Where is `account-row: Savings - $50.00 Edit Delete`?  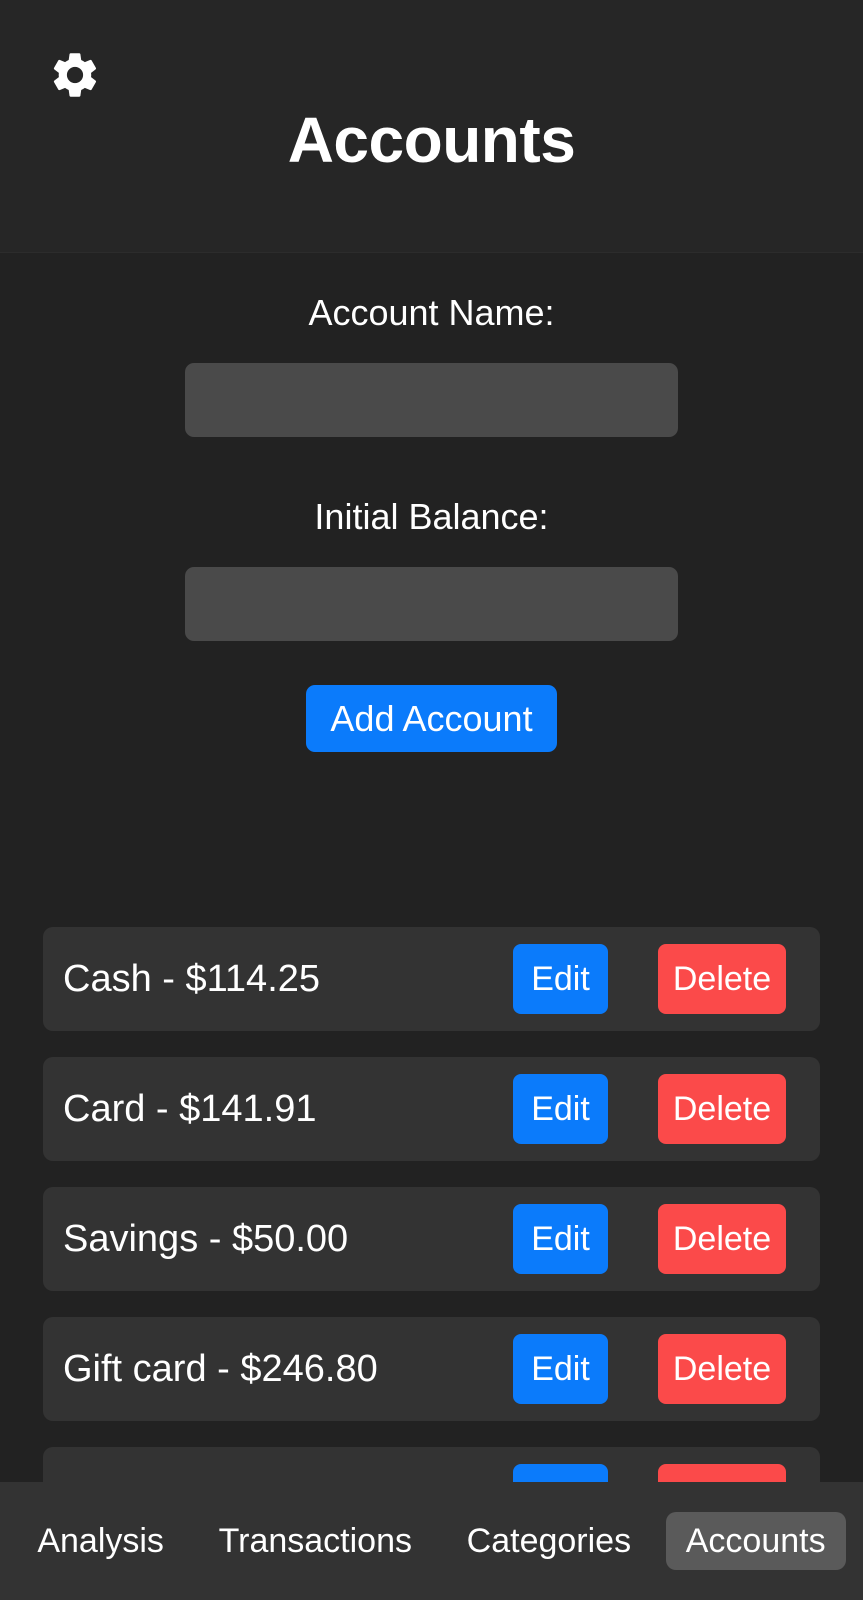
account-row: Savings - $50.00 Edit Delete is located at coordinates (431, 1239).